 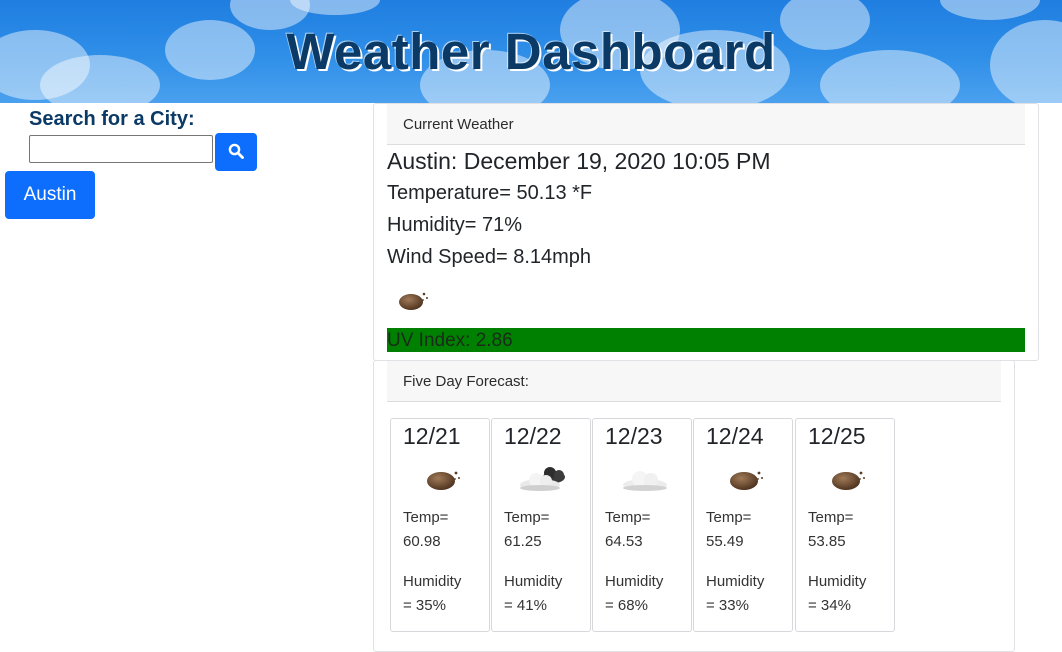 What do you see at coordinates (990, 10) in the screenshot?
I see `cloud-decoration` at bounding box center [990, 10].